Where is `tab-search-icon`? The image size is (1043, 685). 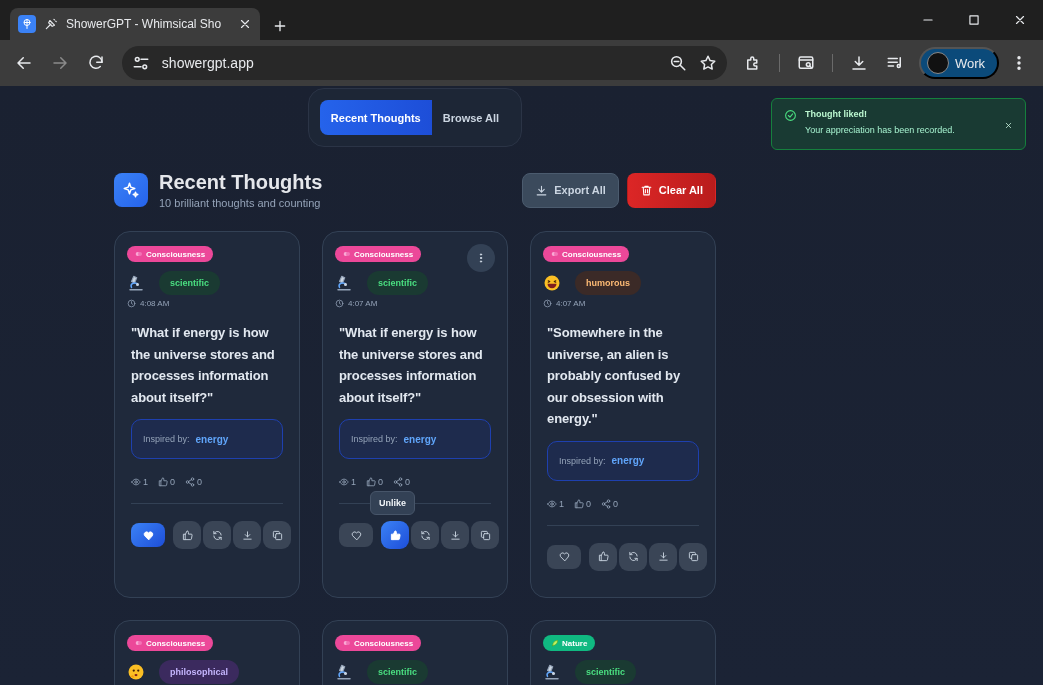
tab-search-icon is located at coordinates (806, 63).